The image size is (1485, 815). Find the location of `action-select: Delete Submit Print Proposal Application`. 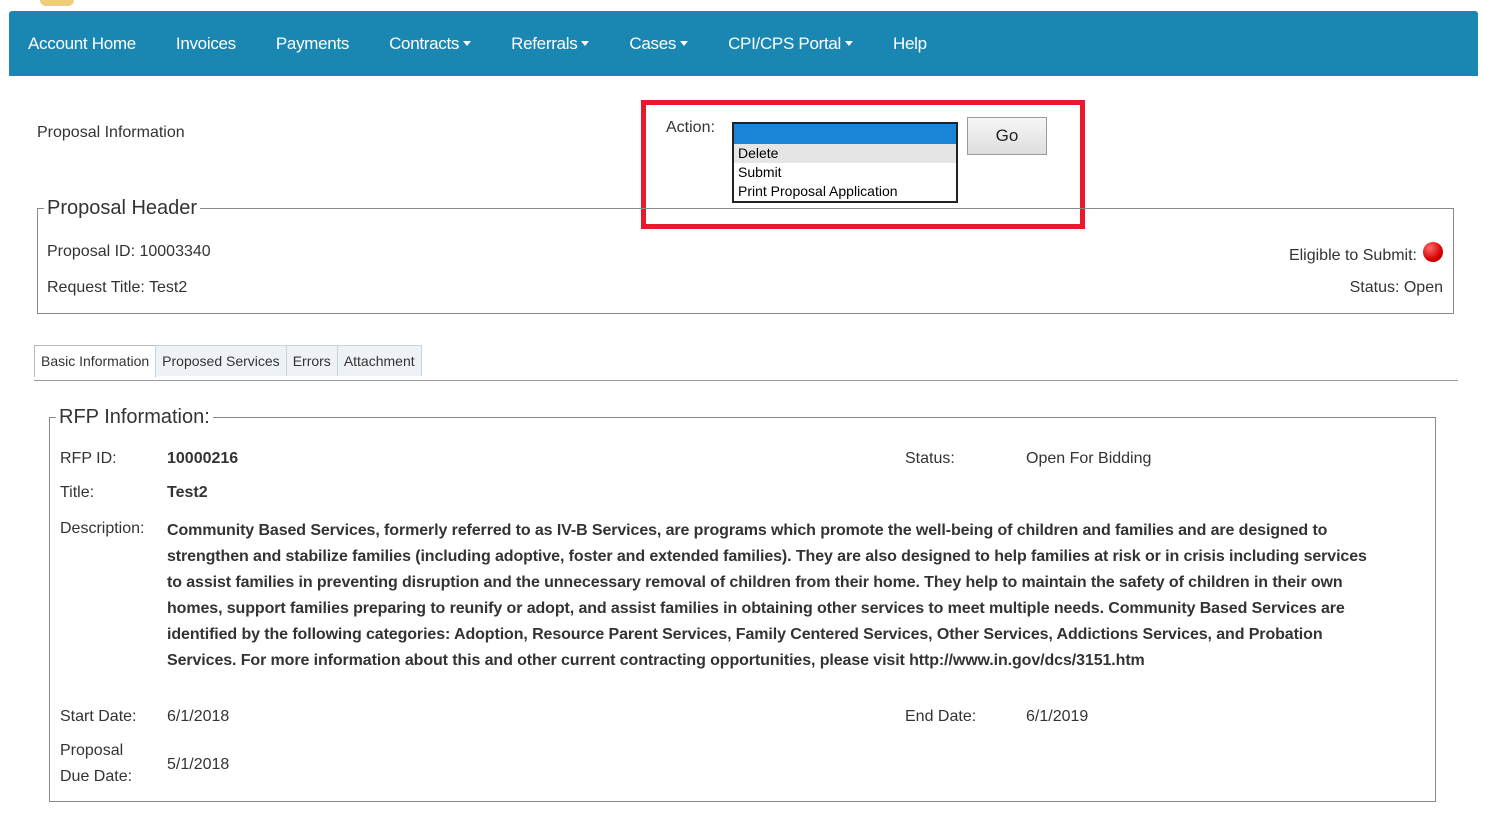

action-select: Delete Submit Print Proposal Application is located at coordinates (845, 162).